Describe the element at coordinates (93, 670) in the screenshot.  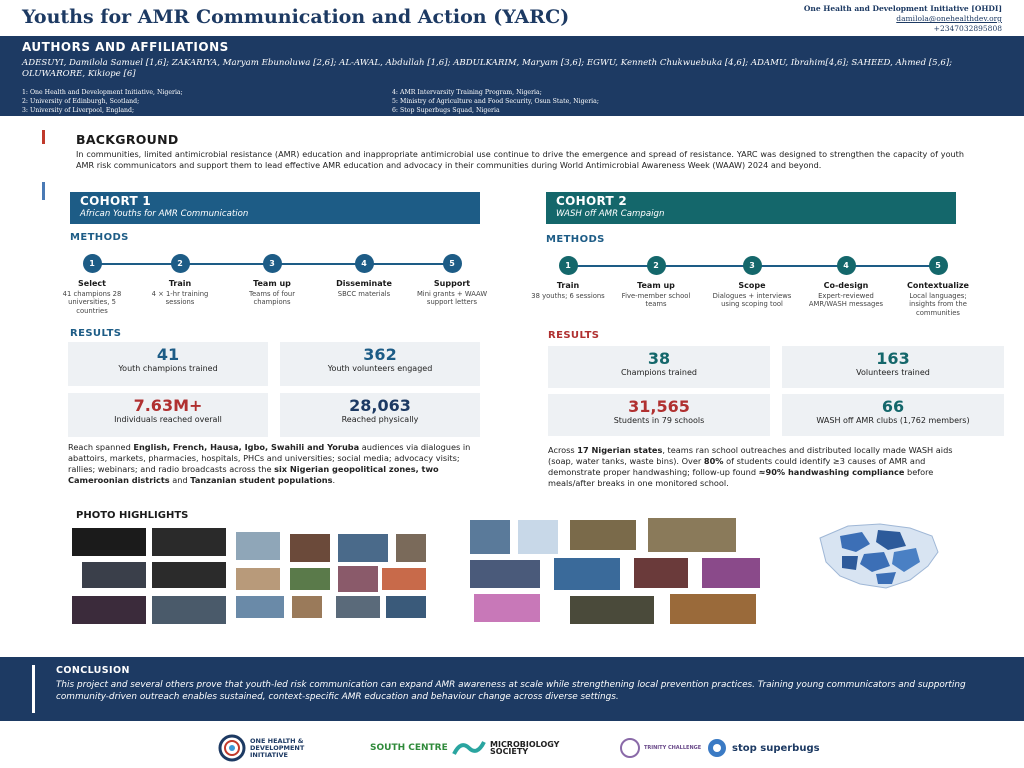
I see `conclusion-heading: CONCLUSION` at that location.